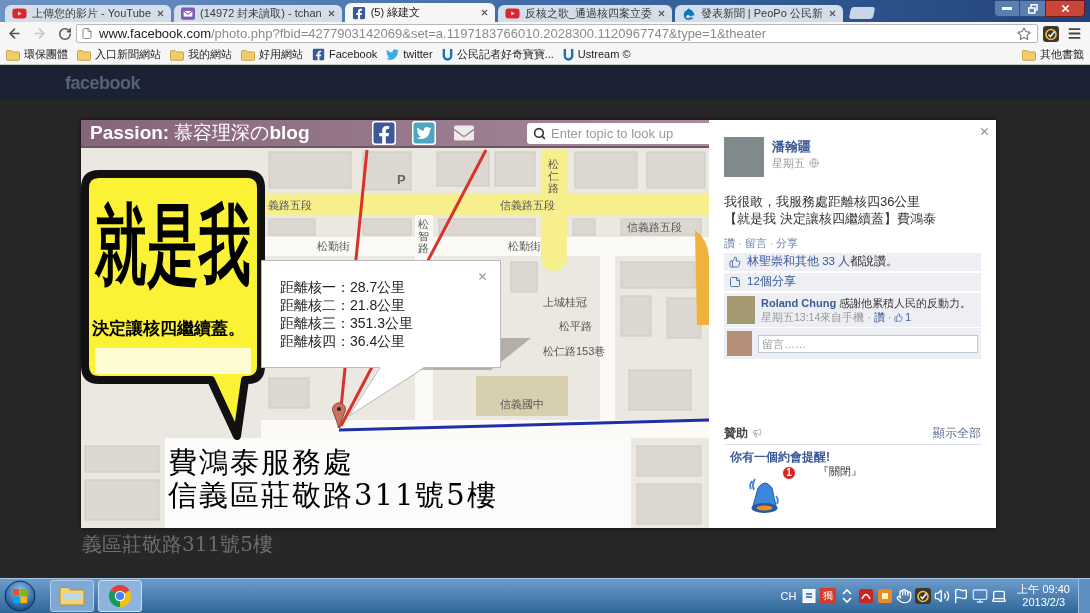  Describe the element at coordinates (65, 33) in the screenshot. I see `reload-icon` at that location.